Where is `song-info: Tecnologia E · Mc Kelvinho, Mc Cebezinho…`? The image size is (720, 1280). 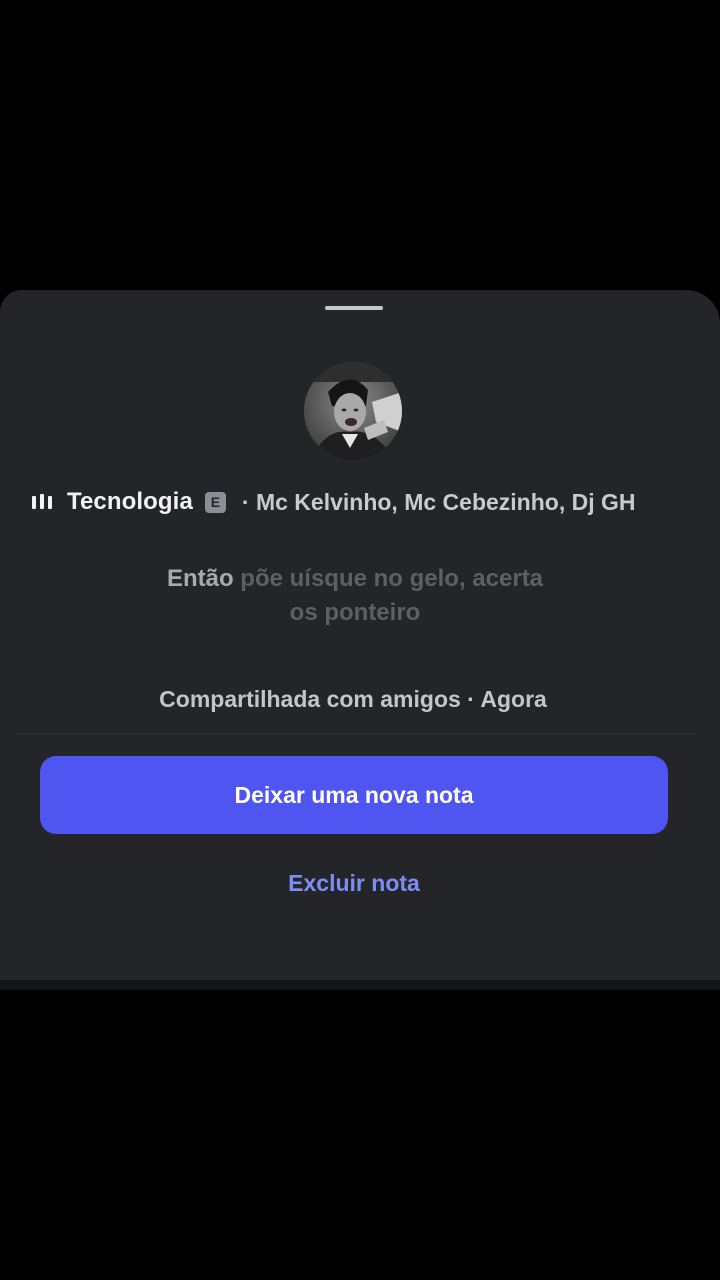
song-info: Tecnologia E · Mc Kelvinho, Mc Cebezinho… is located at coordinates (360, 502).